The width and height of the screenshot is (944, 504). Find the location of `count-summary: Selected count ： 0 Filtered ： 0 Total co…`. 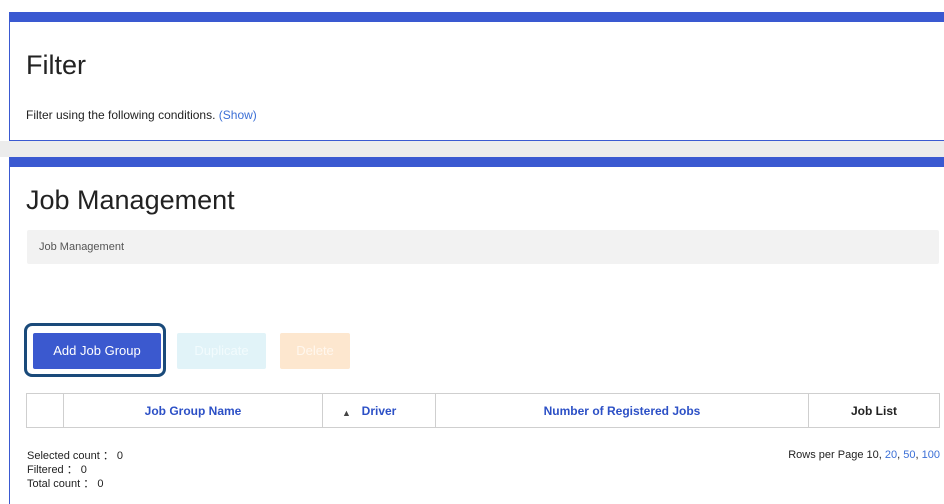

count-summary: Selected count ： 0 Filtered ： 0 Total co… is located at coordinates (75, 470).